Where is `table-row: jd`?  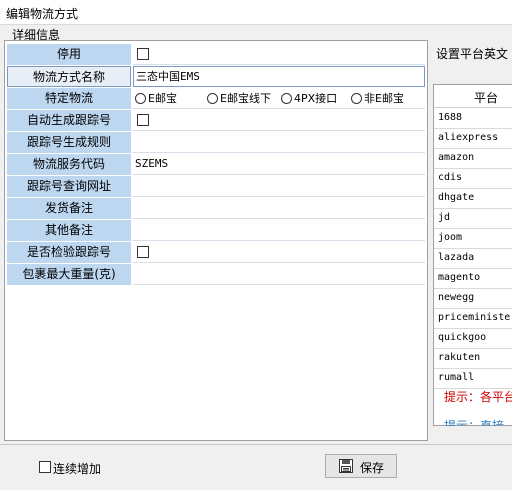
table-row: jd is located at coordinates (473, 218).